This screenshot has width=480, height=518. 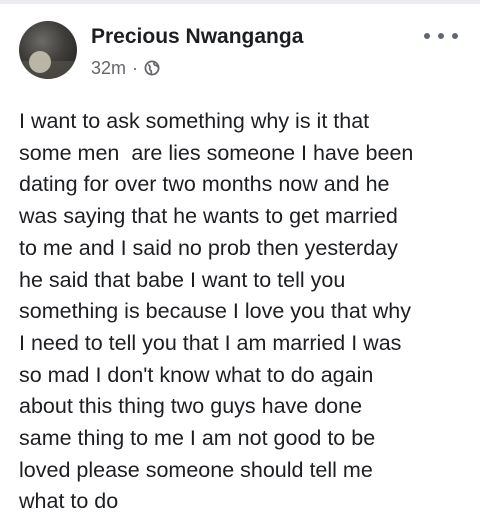 I want to click on post-body-line: some men are lies someone I have been, so click(x=216, y=152).